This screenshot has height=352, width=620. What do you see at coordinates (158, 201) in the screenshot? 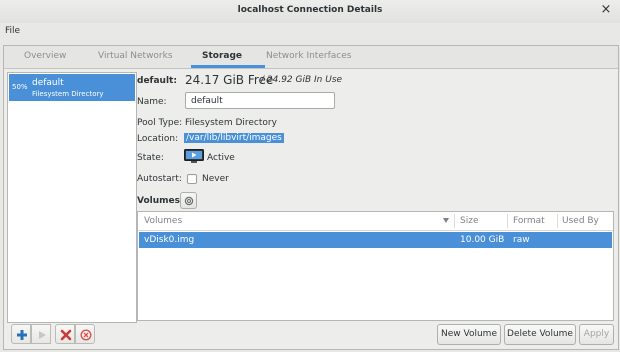
I see `volumes-label: Volumes` at bounding box center [158, 201].